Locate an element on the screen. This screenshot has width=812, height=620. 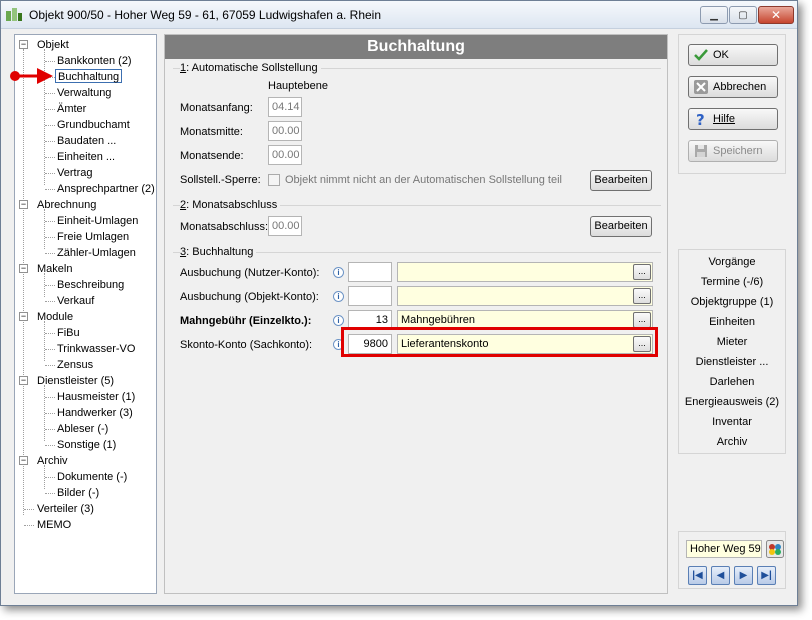
minimize-icon: ▁ is located at coordinates (714, 15).